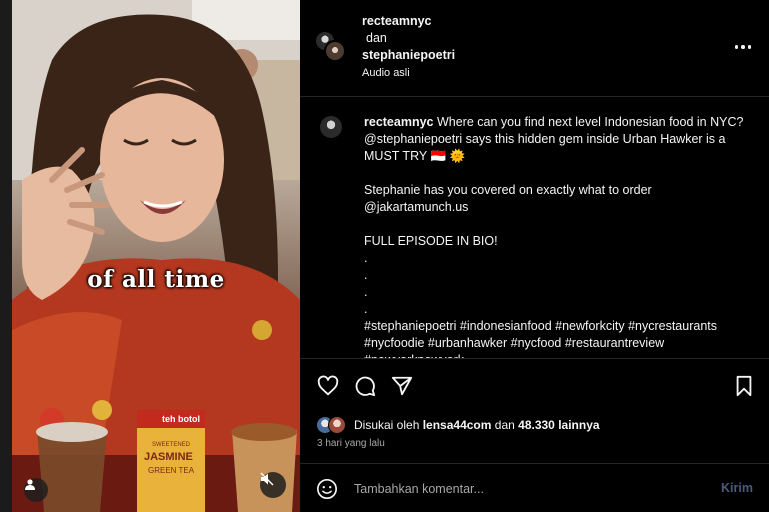 This screenshot has width=769, height=512. I want to click on comment-composer: Kirim, so click(534, 487).